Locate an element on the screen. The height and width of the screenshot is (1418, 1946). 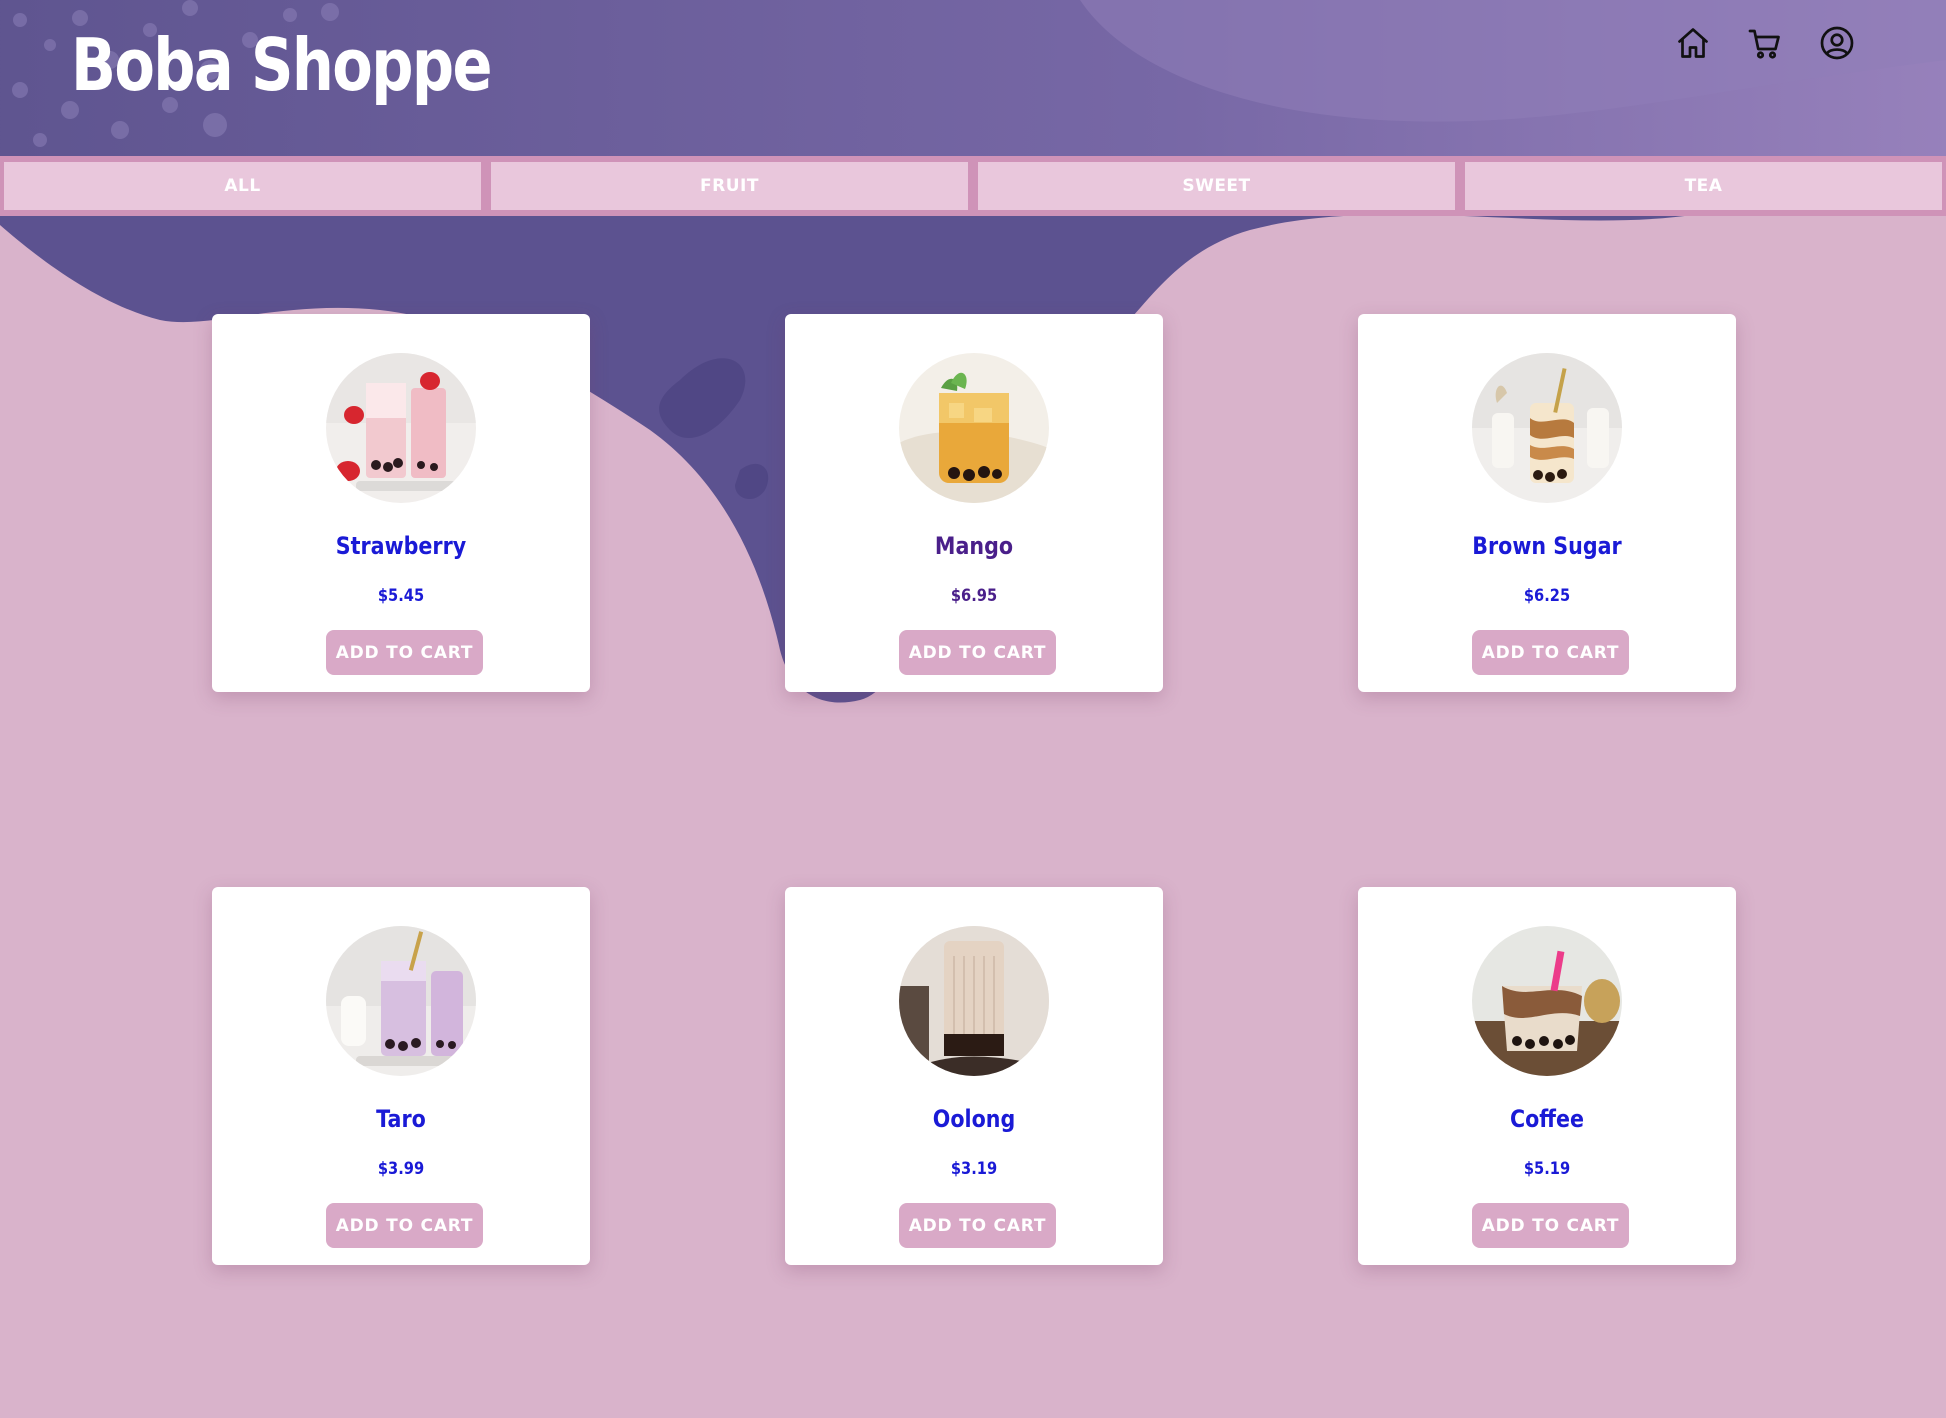
product-price: $3.99 is located at coordinates (401, 1169).